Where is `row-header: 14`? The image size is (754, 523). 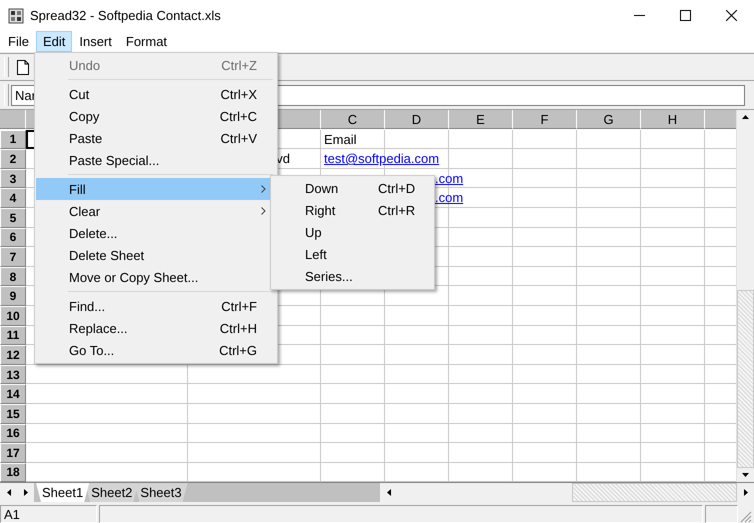
row-header: 14 is located at coordinates (13, 394).